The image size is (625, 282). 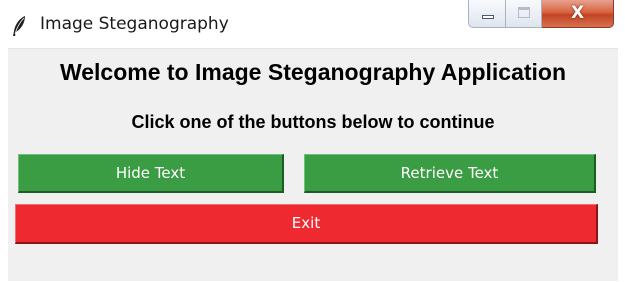 I want to click on close-icon: X, so click(x=577, y=13).